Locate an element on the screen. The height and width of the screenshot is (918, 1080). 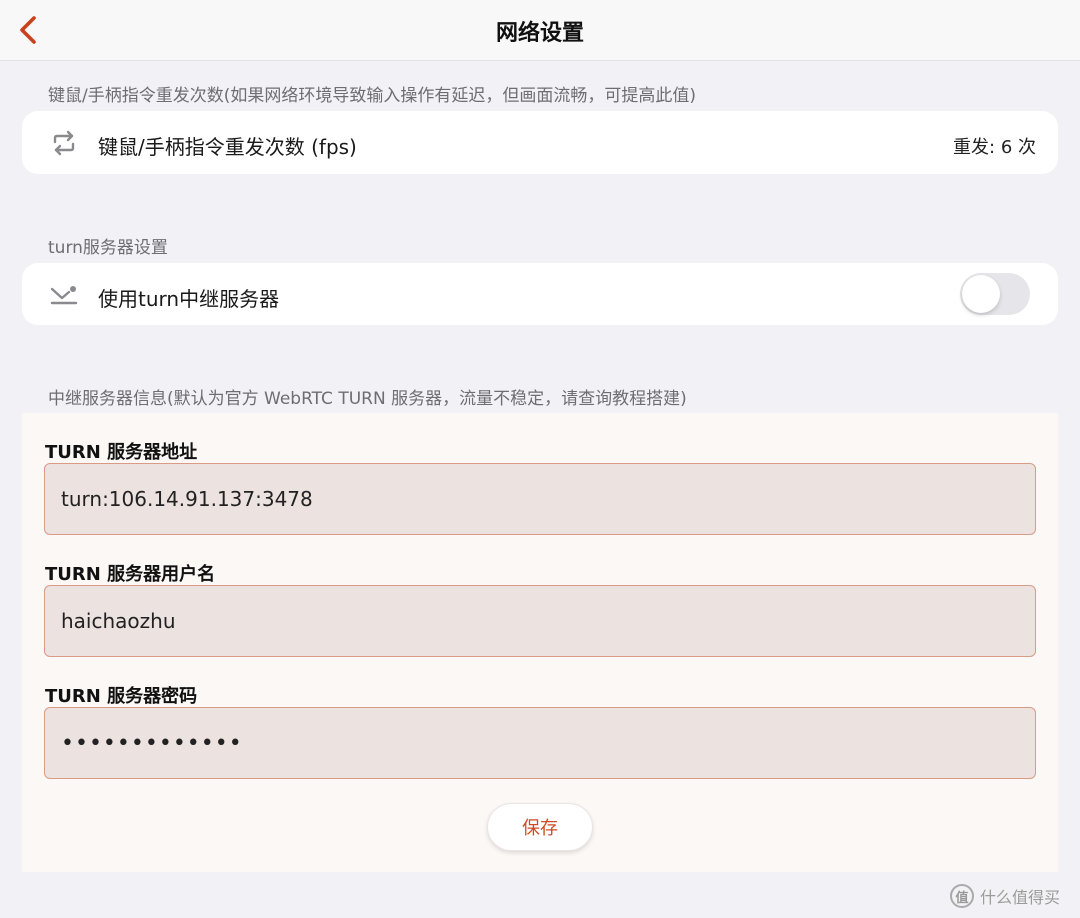
nav-header: 网络设置 is located at coordinates (540, 30).